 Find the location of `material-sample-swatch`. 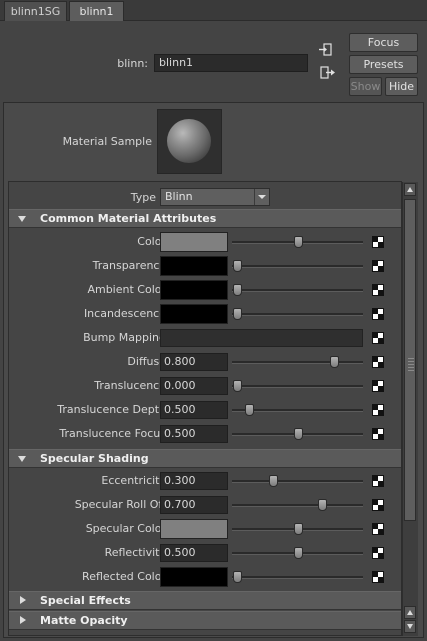

material-sample-swatch is located at coordinates (189, 141).